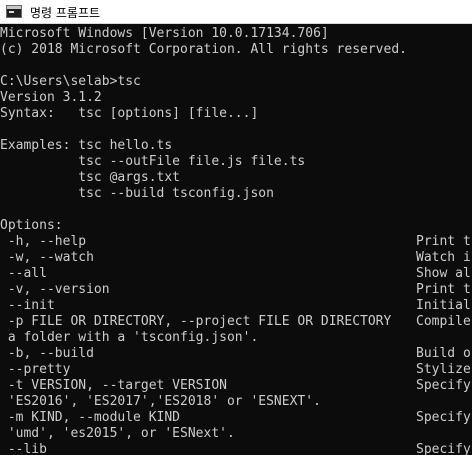 This screenshot has width=472, height=455. I want to click on option-description: Compile, so click(443, 321).